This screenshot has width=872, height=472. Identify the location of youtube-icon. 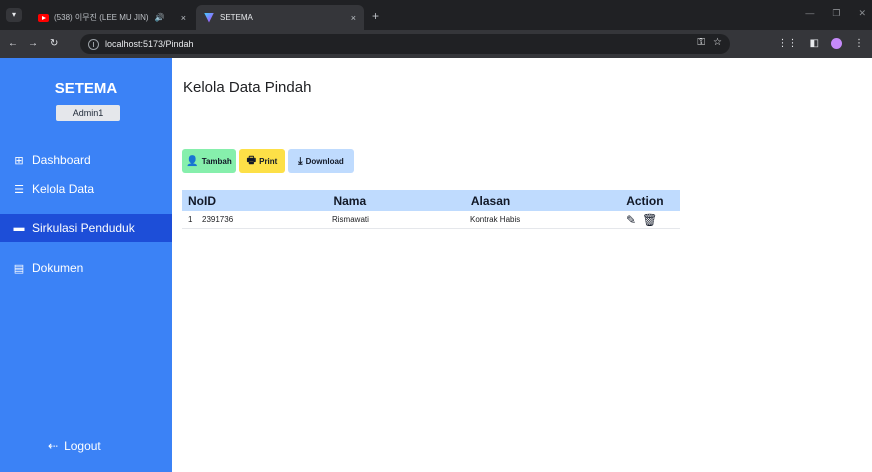
(43, 17).